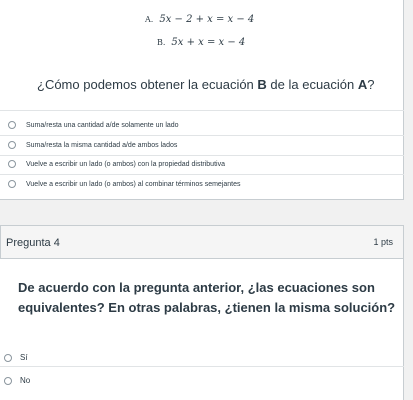 The height and width of the screenshot is (400, 413). I want to click on answer-option-label: No, so click(25, 380).